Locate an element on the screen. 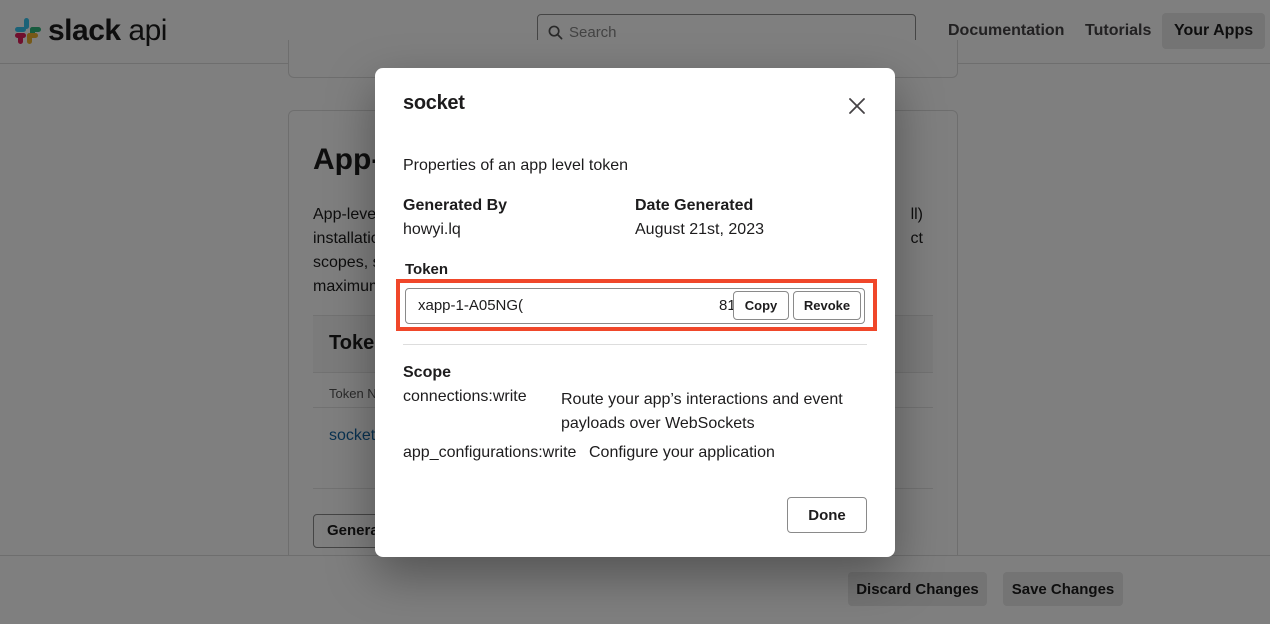 This screenshot has height=624, width=1270. revoke-button: Revoke is located at coordinates (827, 305).